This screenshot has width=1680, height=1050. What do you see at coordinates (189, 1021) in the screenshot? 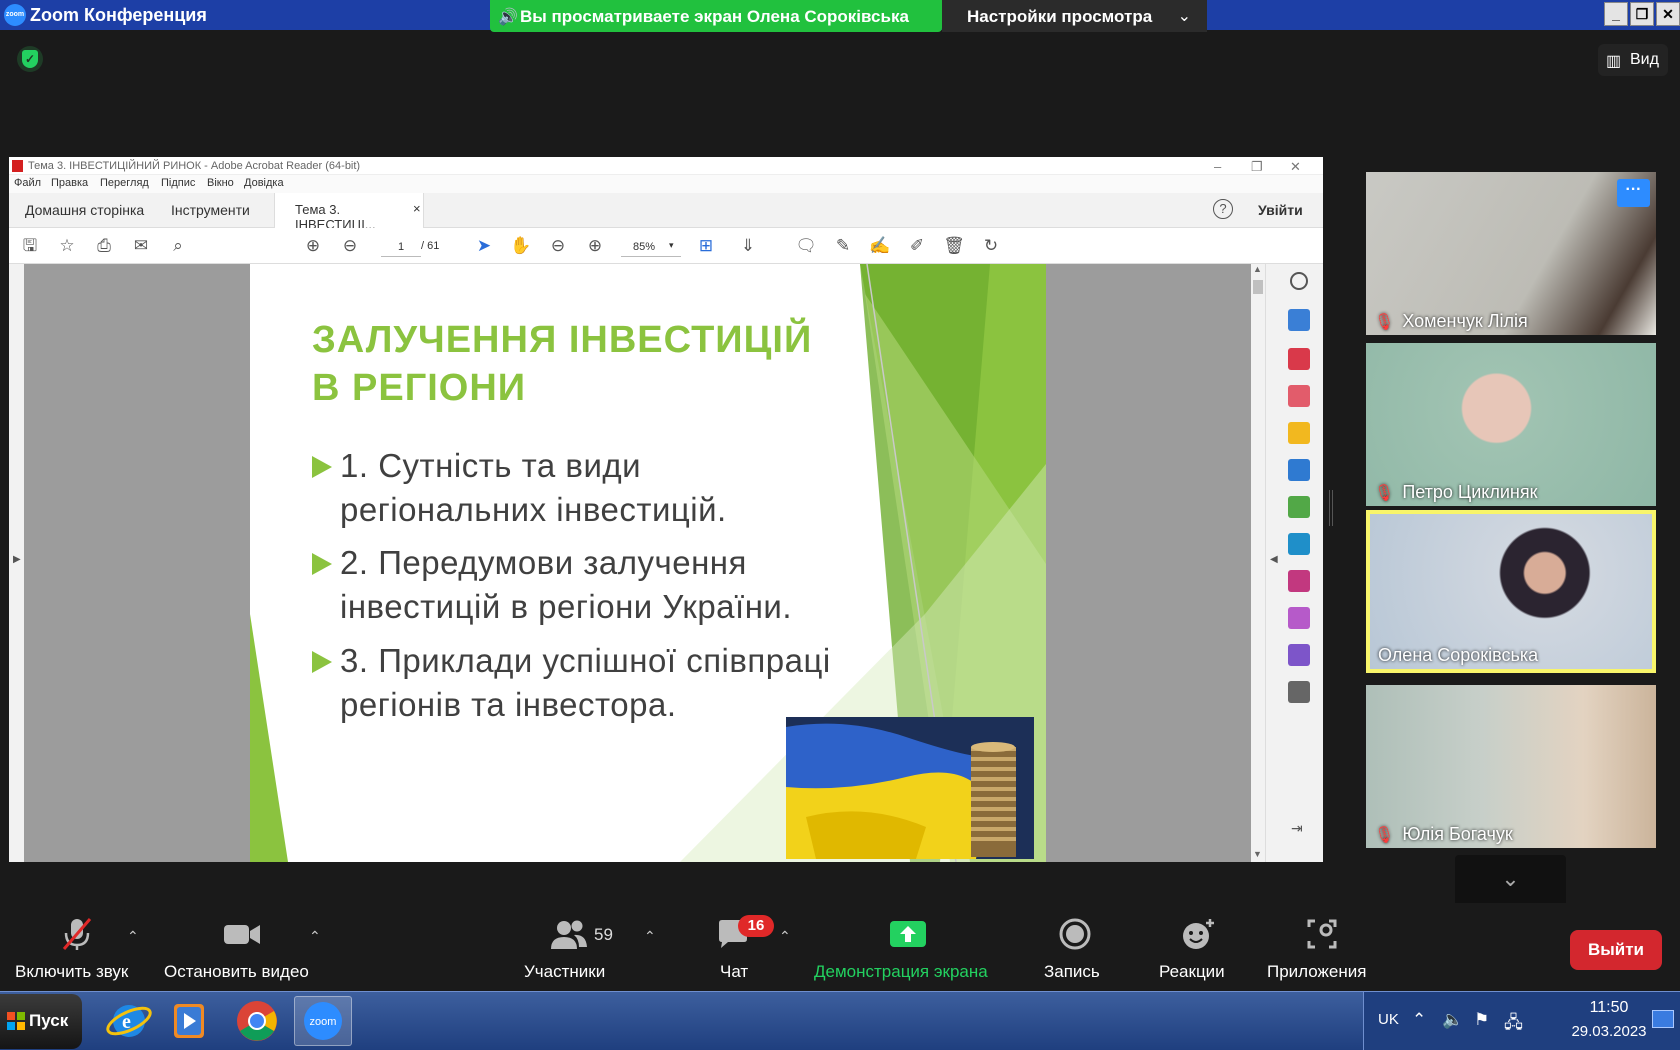
I see `media-player-taskbar-icon` at bounding box center [189, 1021].